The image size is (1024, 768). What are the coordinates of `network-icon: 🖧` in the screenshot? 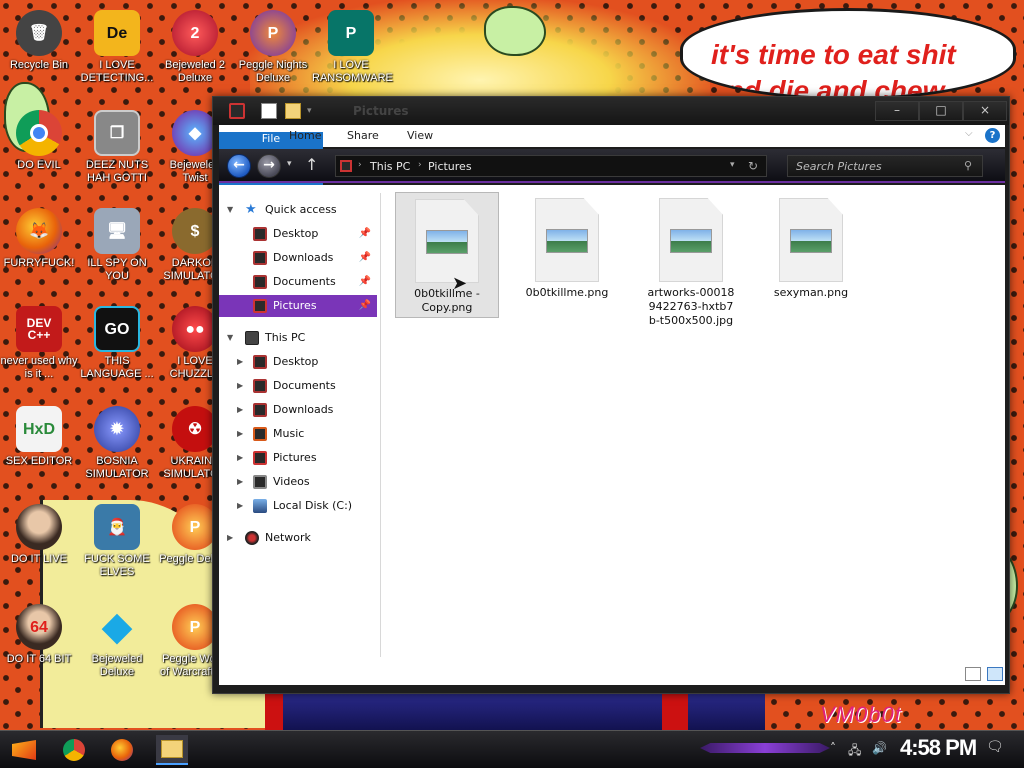 It's located at (854, 751).